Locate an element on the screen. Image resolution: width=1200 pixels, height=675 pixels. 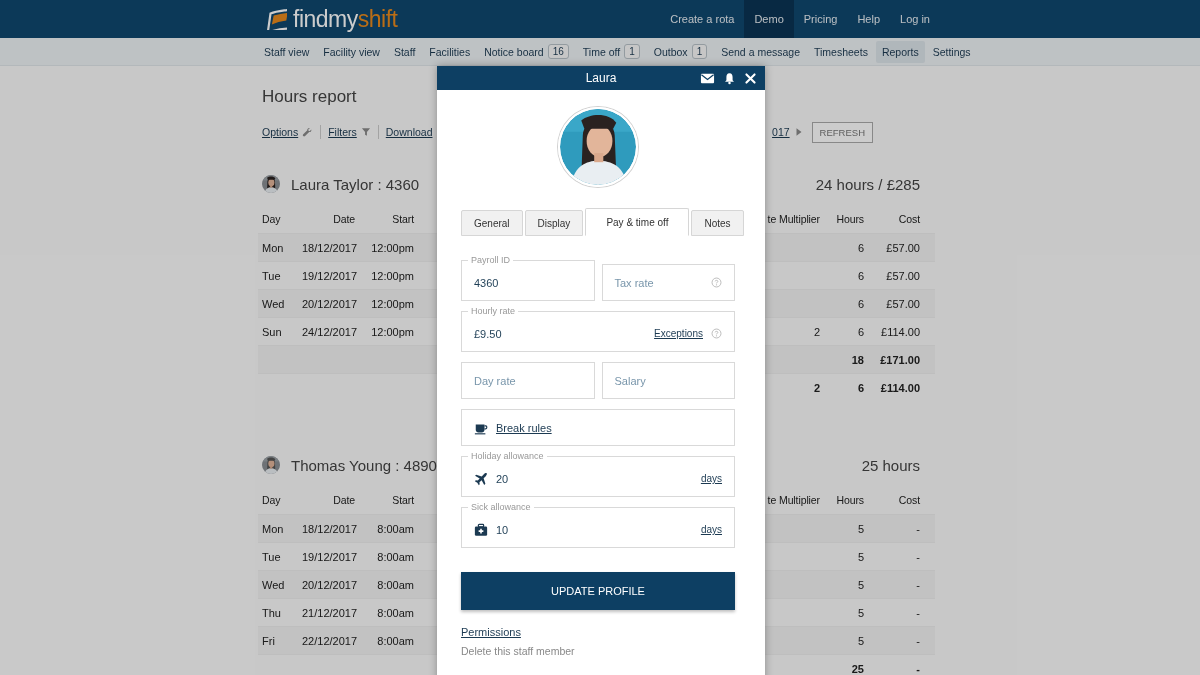
menu-item: Staff is located at coordinates (404, 51).